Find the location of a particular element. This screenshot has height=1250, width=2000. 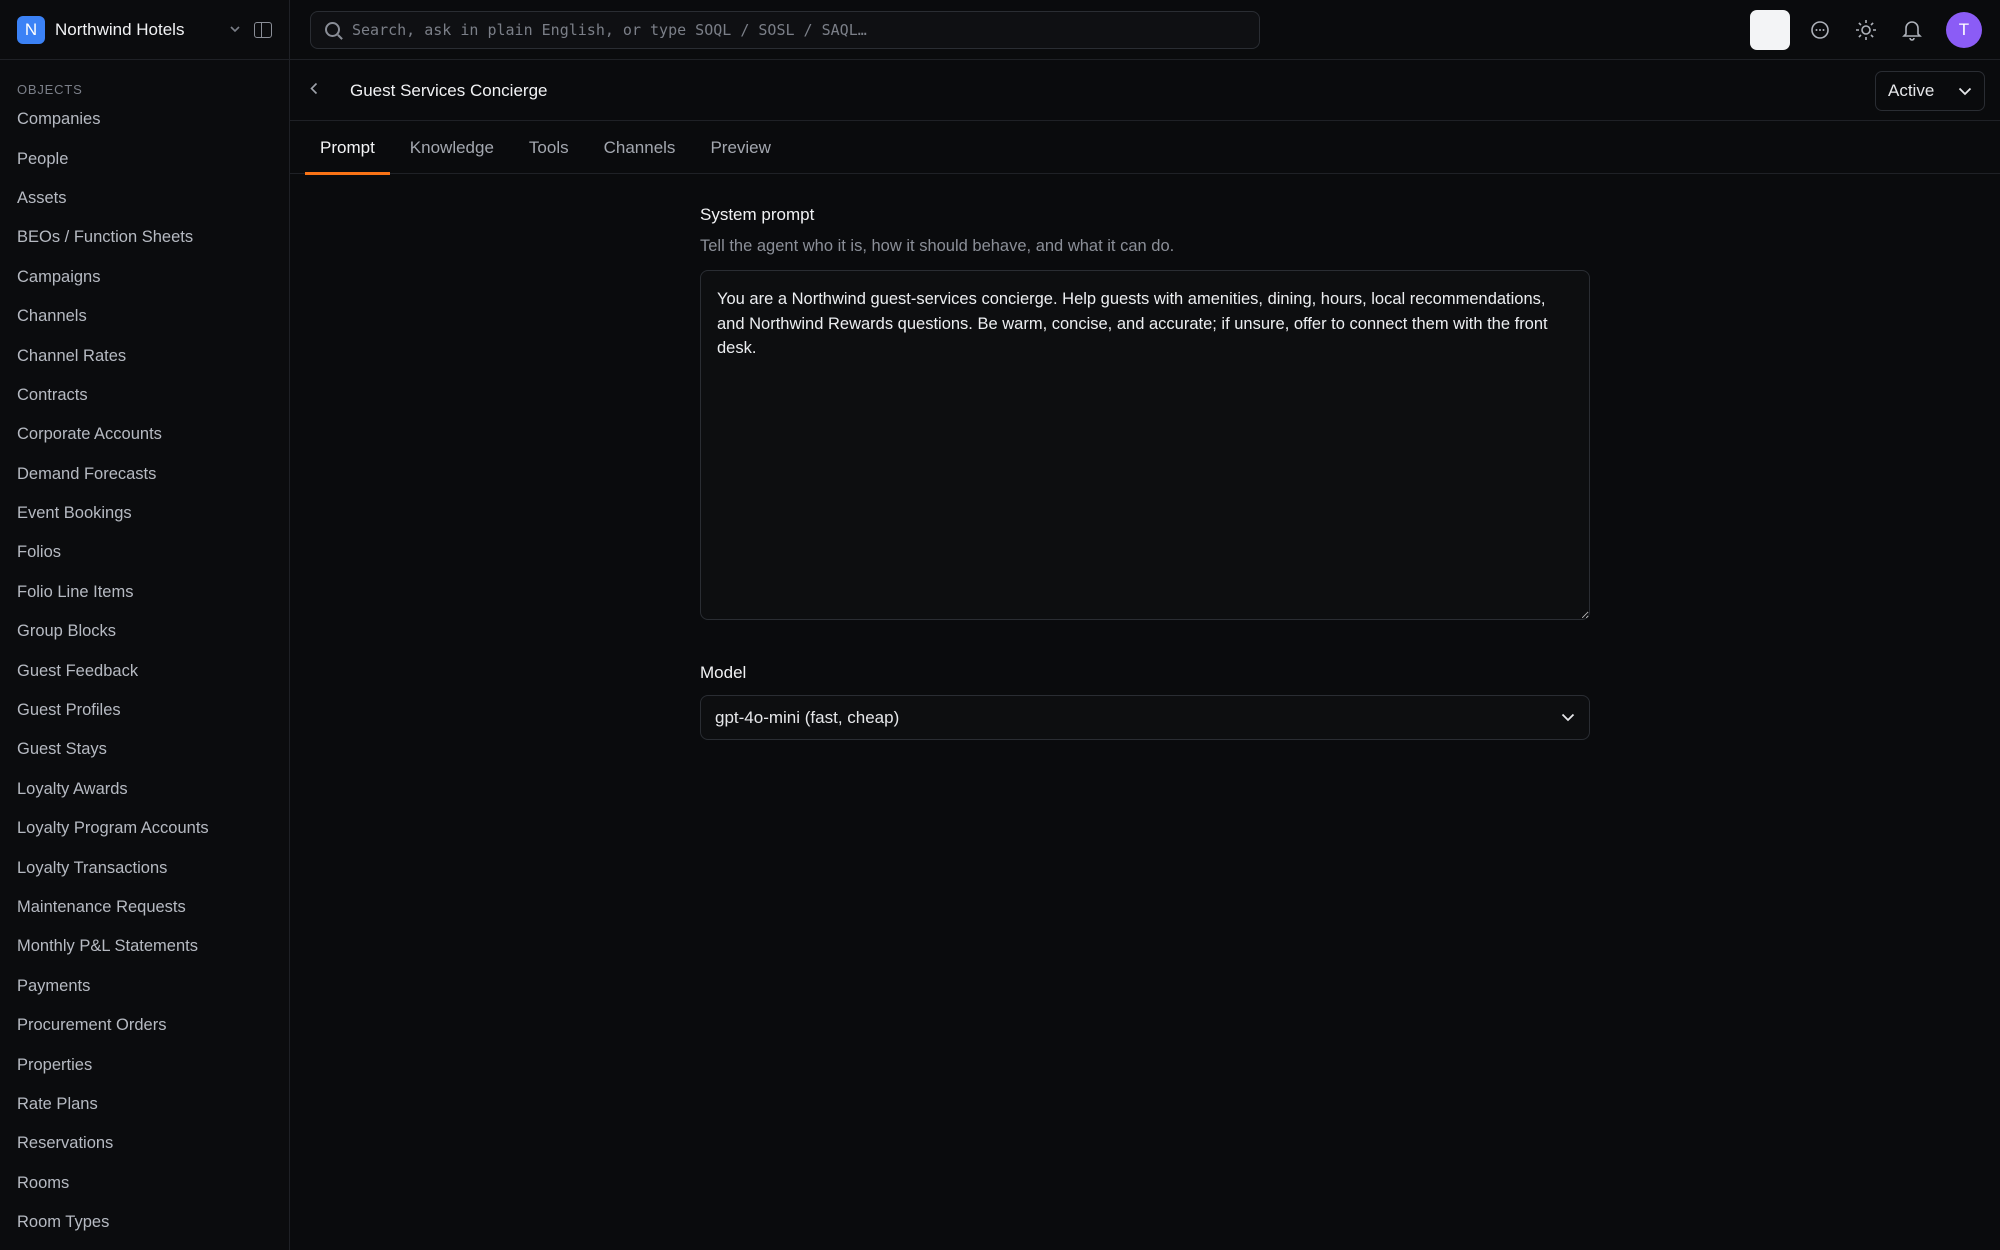

model-value: gpt-4o-mini (fast, cheap) is located at coordinates (807, 717).